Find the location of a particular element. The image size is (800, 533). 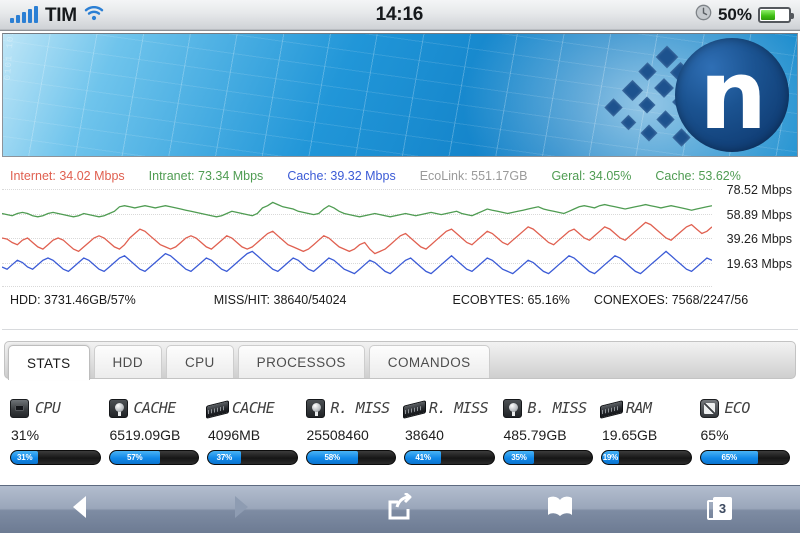

legend-item-geral-4: Geral: 34.05% is located at coordinates (591, 176).